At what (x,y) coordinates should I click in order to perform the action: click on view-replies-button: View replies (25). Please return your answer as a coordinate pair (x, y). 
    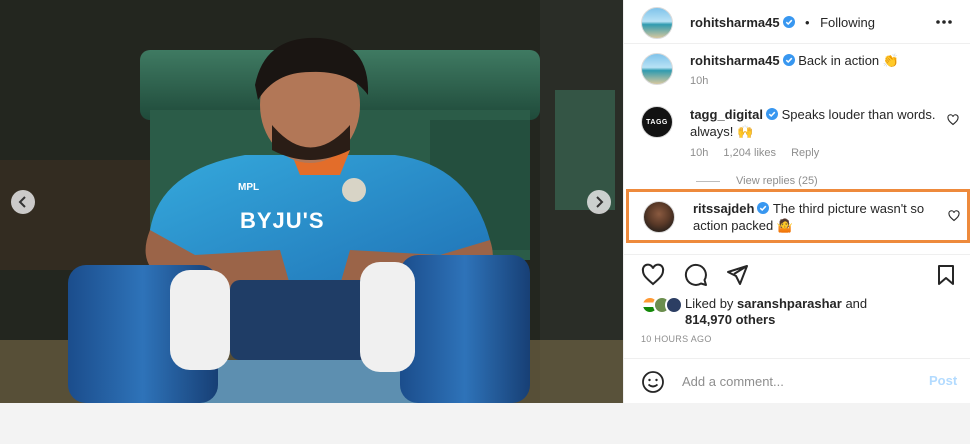
    Looking at the image, I should click on (757, 181).